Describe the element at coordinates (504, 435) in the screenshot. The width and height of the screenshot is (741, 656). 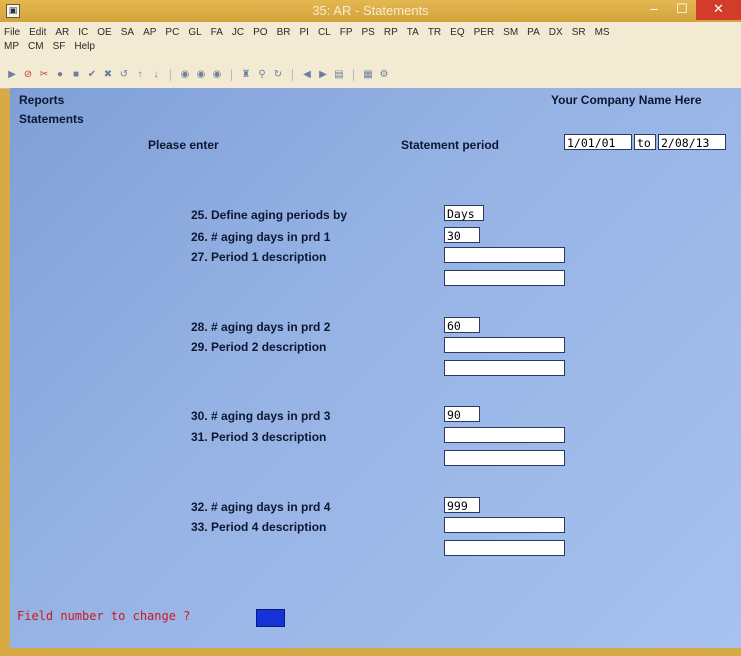
I see `field-31-input-line1` at that location.